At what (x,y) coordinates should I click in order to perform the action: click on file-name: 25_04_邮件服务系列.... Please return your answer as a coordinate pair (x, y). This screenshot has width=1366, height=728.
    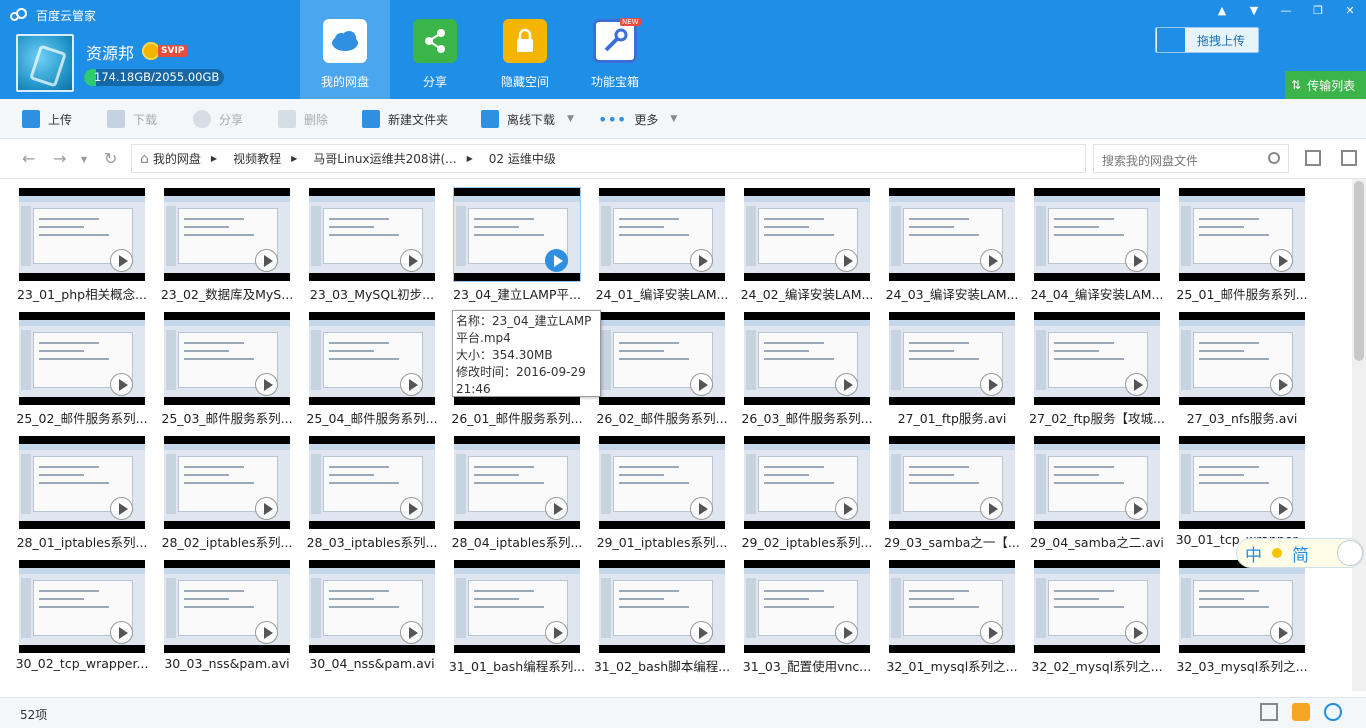
    Looking at the image, I should click on (372, 417).